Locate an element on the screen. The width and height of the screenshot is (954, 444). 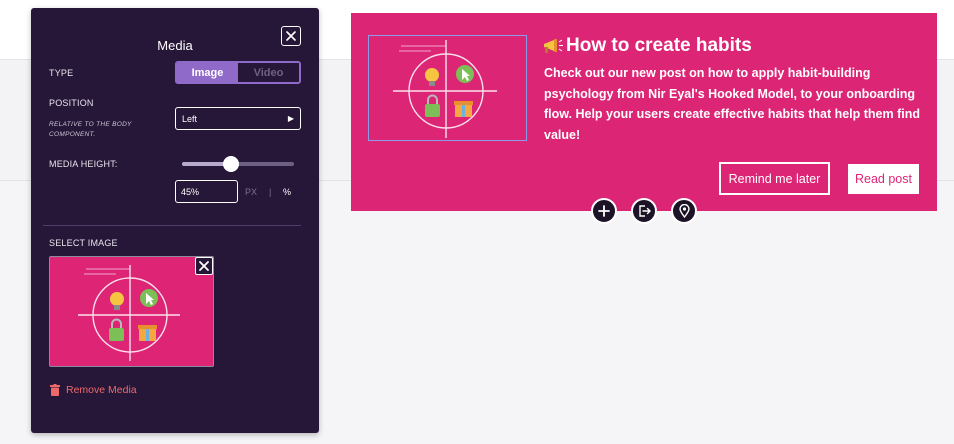
trash-icon is located at coordinates (55, 390).